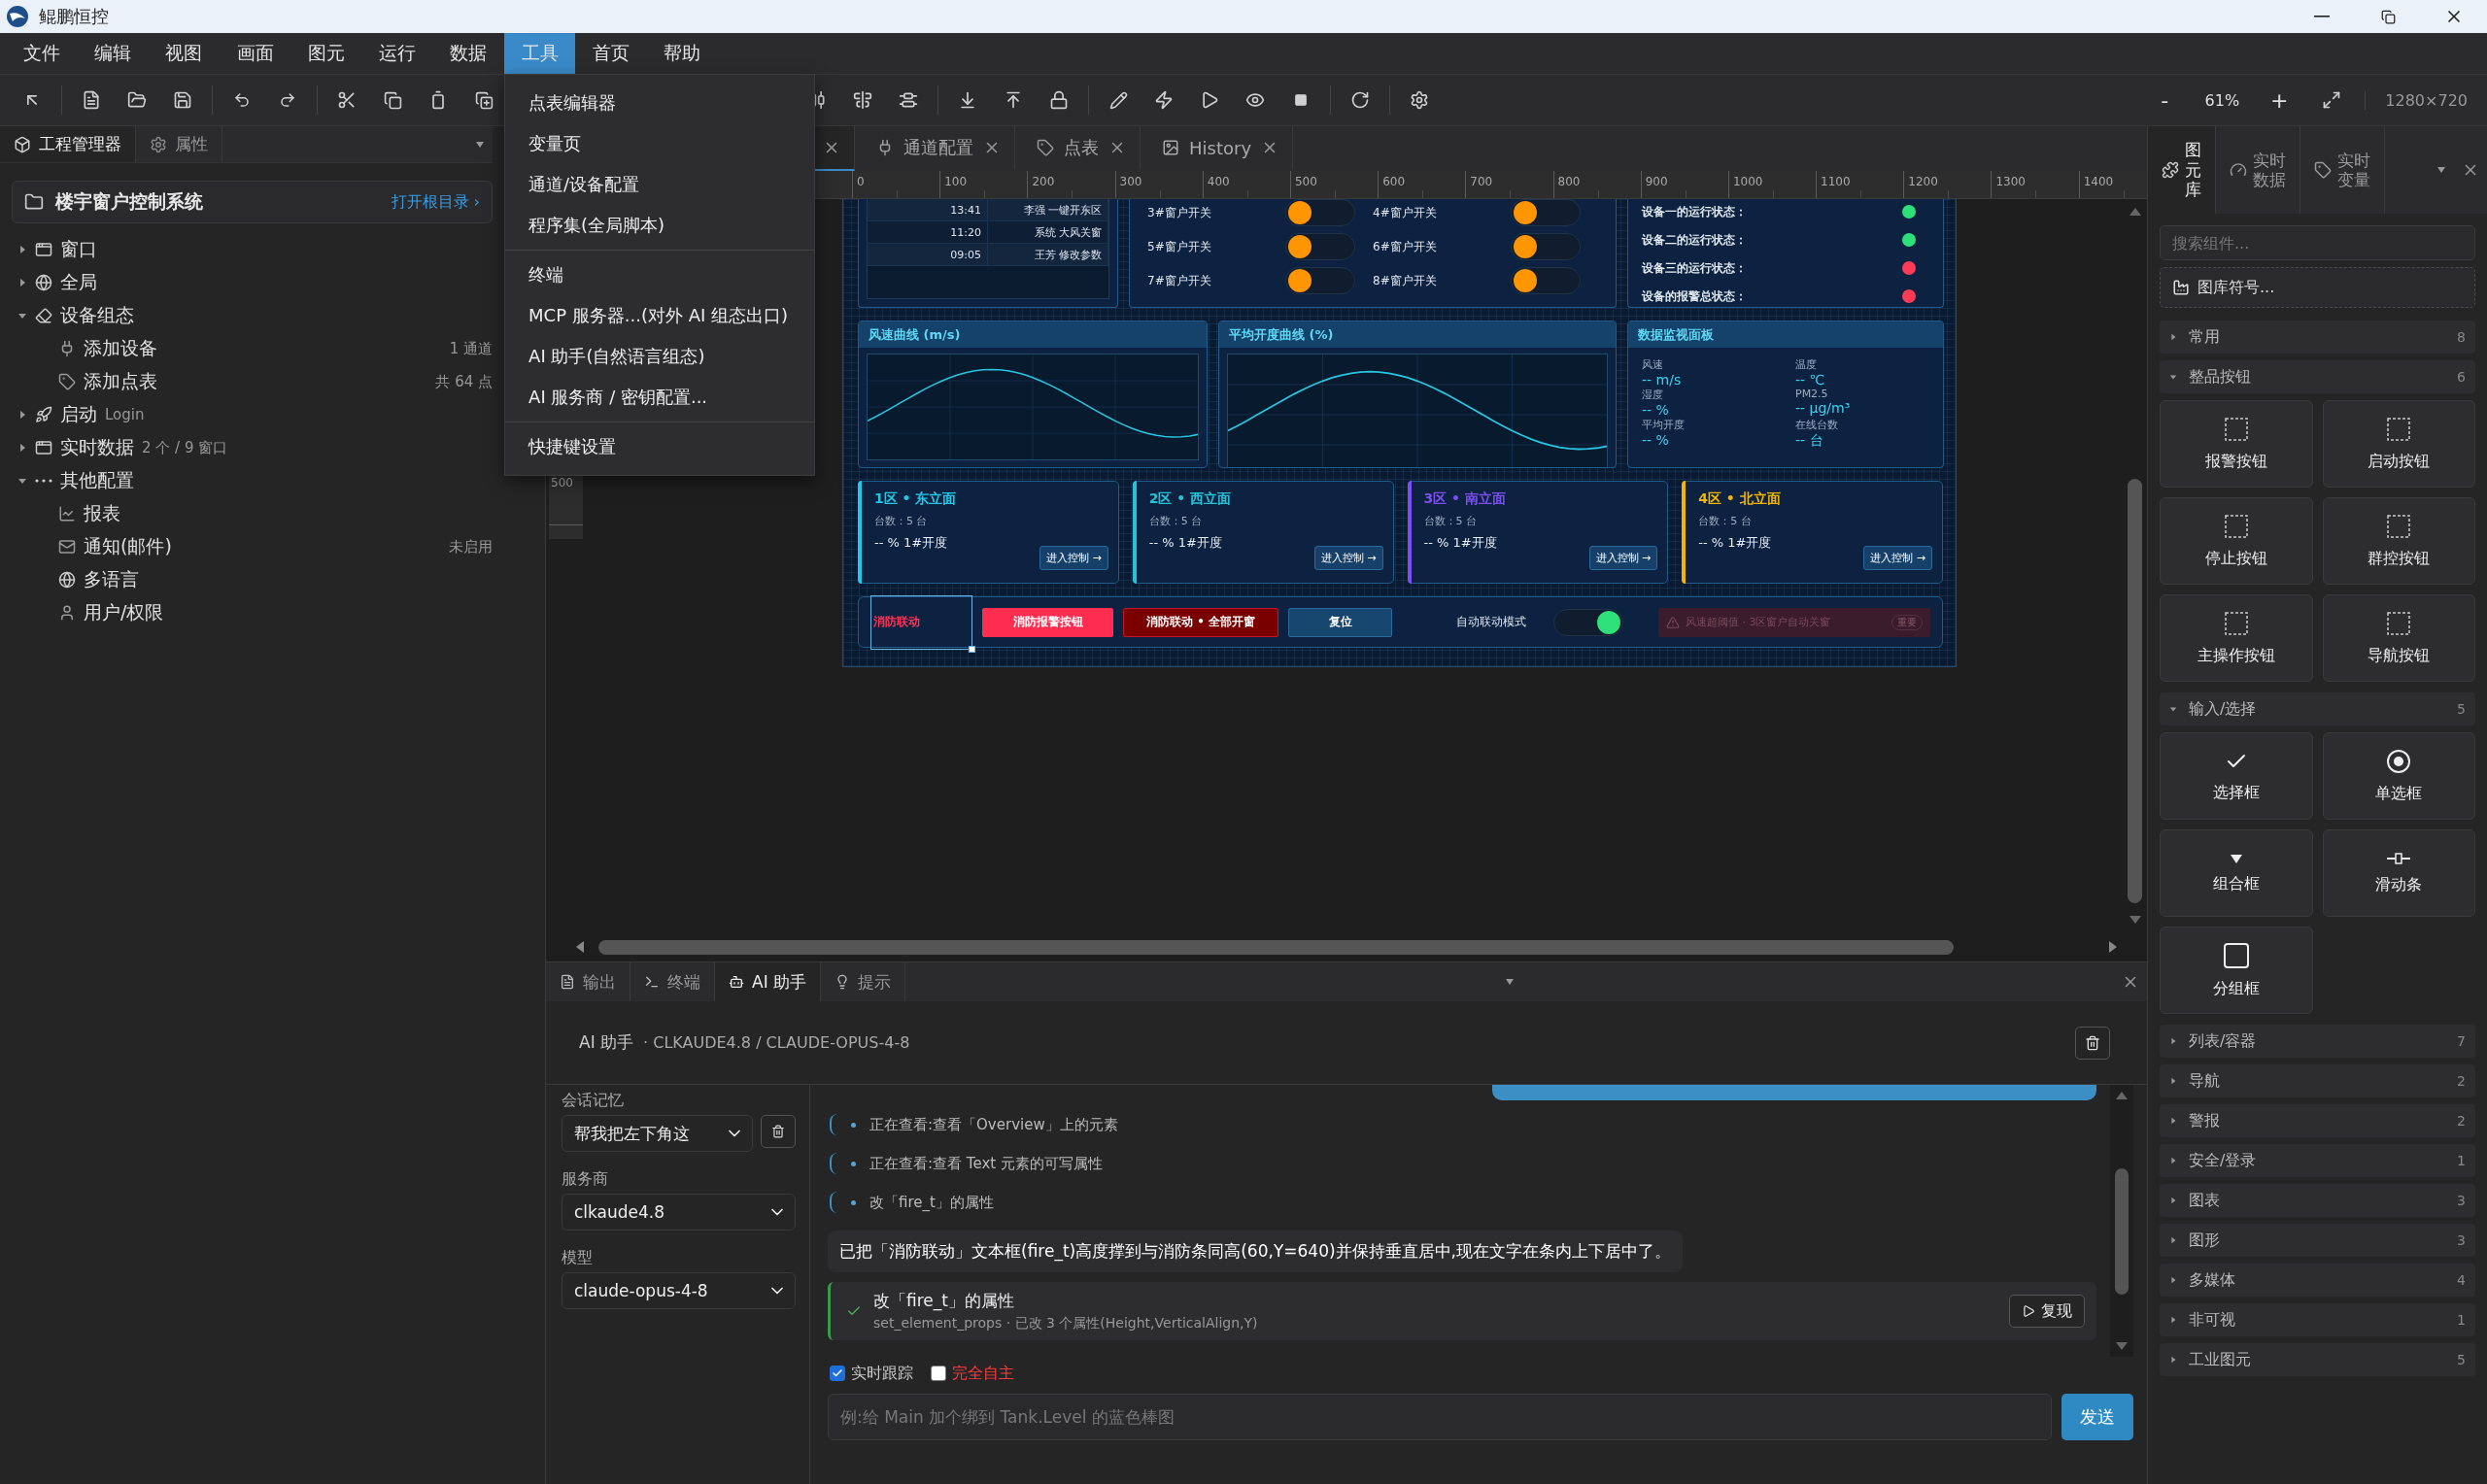  Describe the element at coordinates (2342, 170) in the screenshot. I see `panel-tab: 实时变量` at that location.